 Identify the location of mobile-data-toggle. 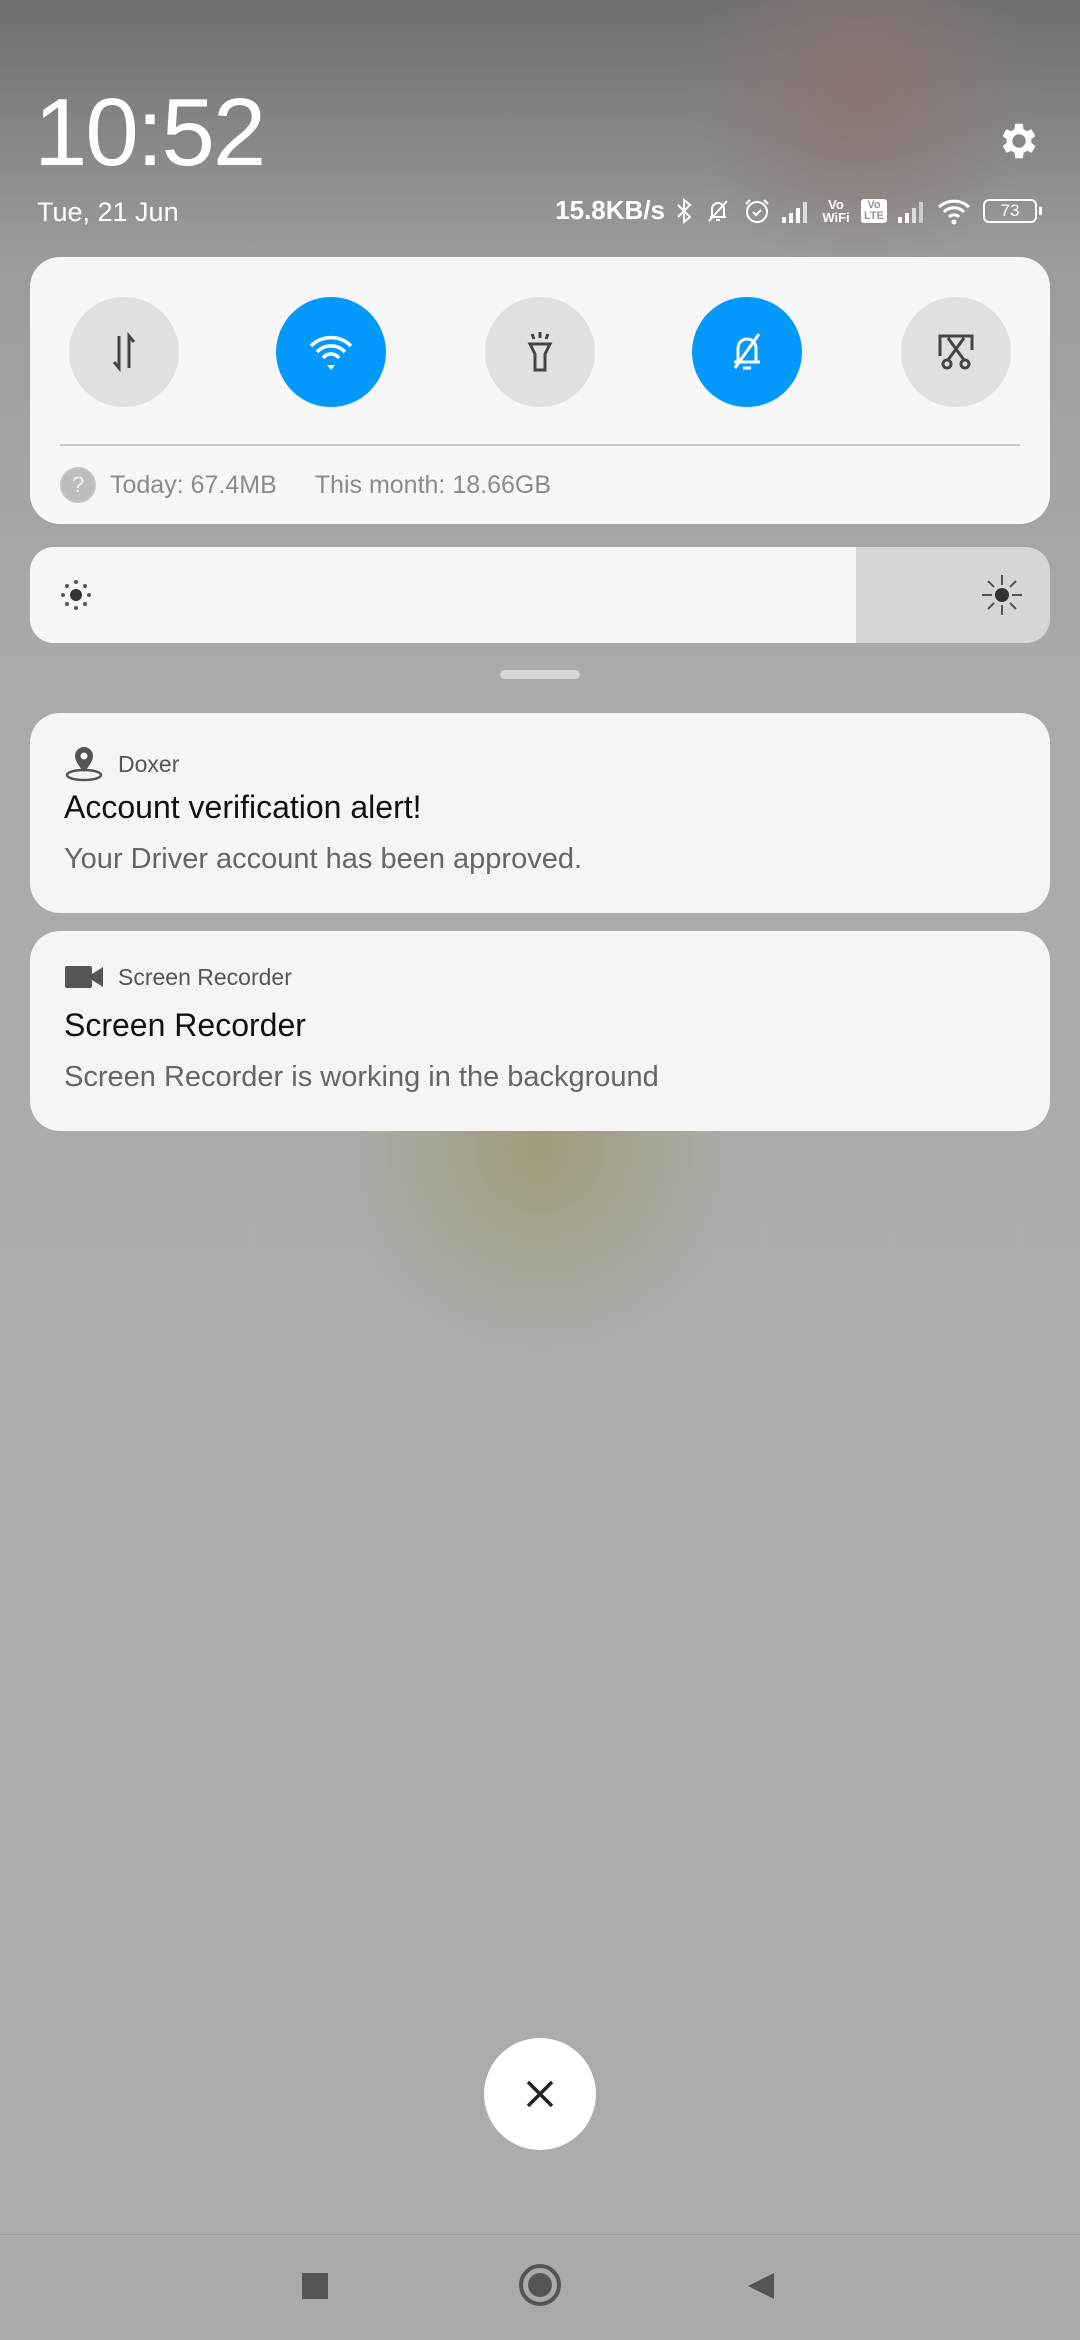
(124, 352).